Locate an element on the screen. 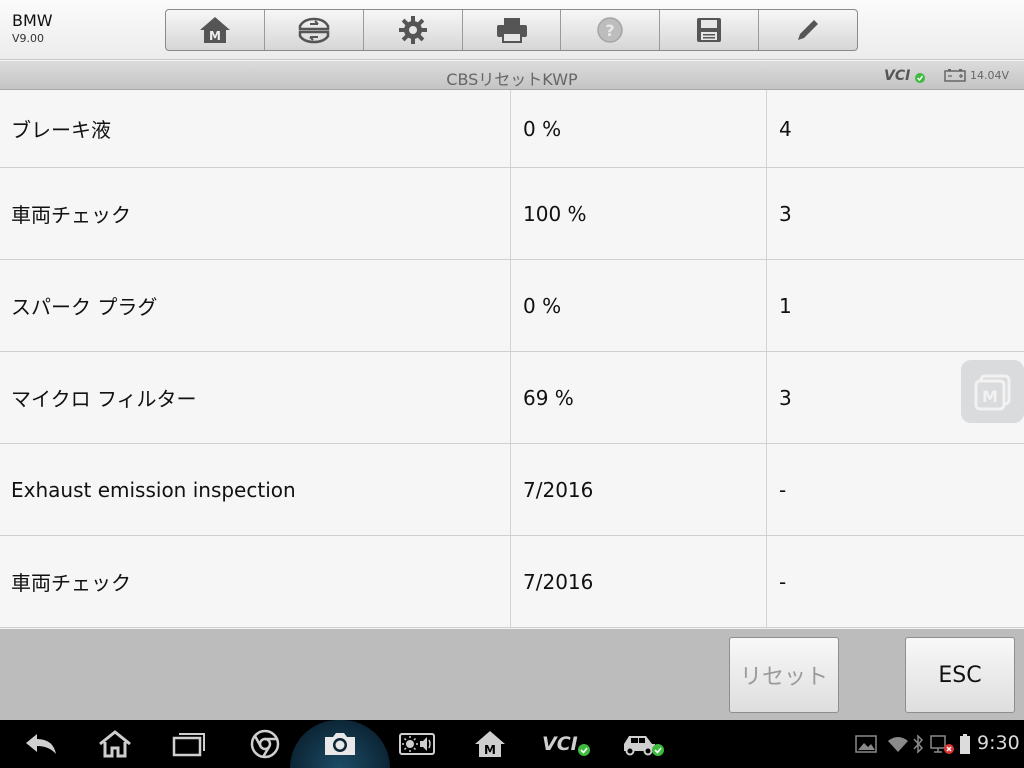 This screenshot has width=1024, height=768. camera-icon is located at coordinates (340, 744).